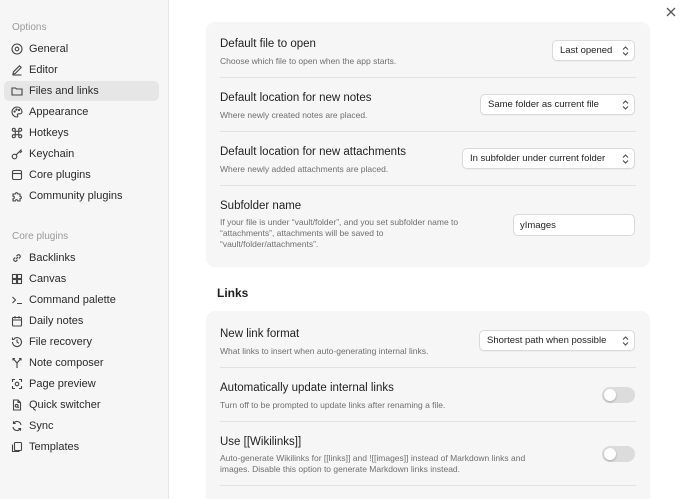 Image resolution: width=686 pixels, height=499 pixels. Describe the element at coordinates (62, 384) in the screenshot. I see `sidebar-item-label: Page preview` at that location.